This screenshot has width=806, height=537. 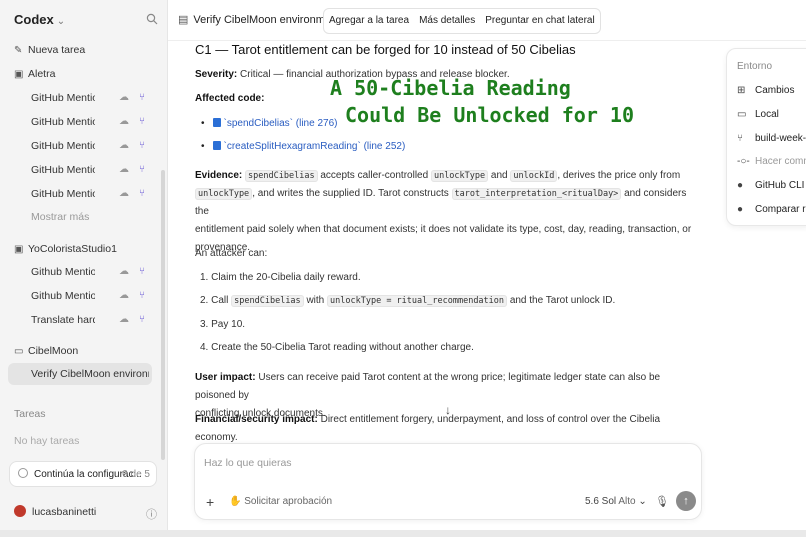 What do you see at coordinates (250, 19) in the screenshot?
I see `thread-title: ▤ Verify CibelMoon environmen` at bounding box center [250, 19].